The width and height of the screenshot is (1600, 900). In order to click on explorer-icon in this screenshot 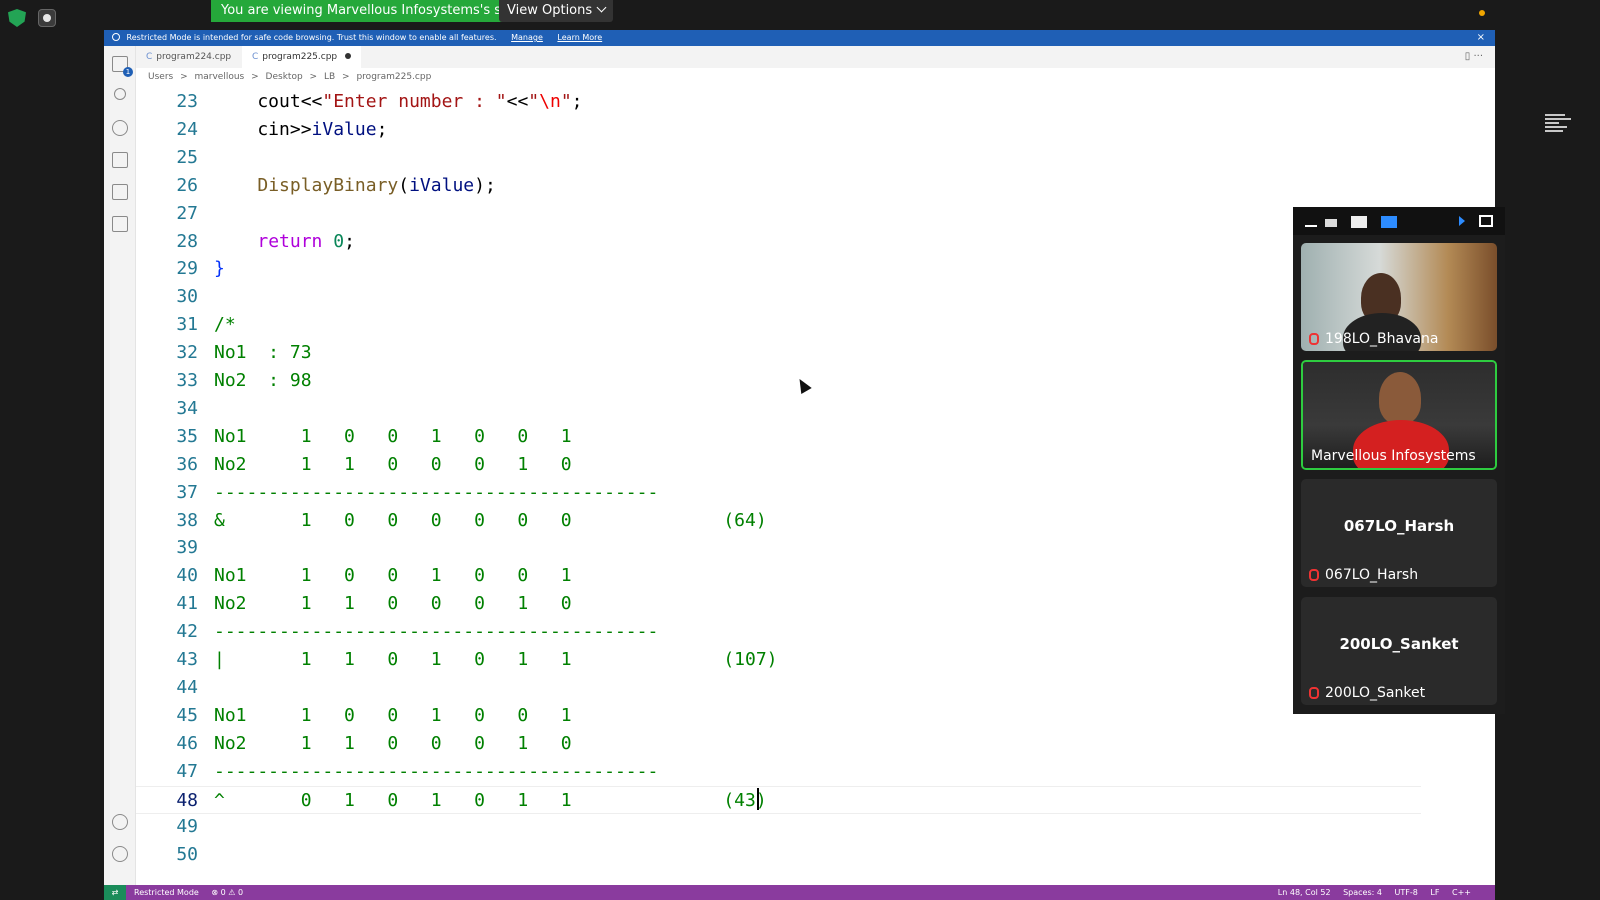, I will do `click(122, 66)`.